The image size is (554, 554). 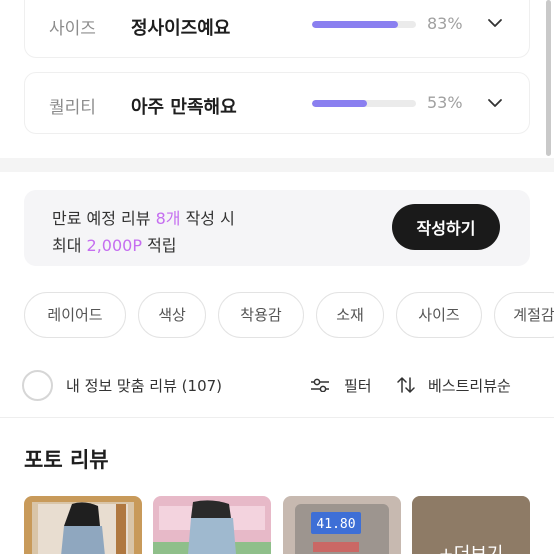 What do you see at coordinates (277, 385) in the screenshot?
I see `review-filter-bar: 내 정보 맞춤 리뷰 (107) 필터 베스트리뷰순` at bounding box center [277, 385].